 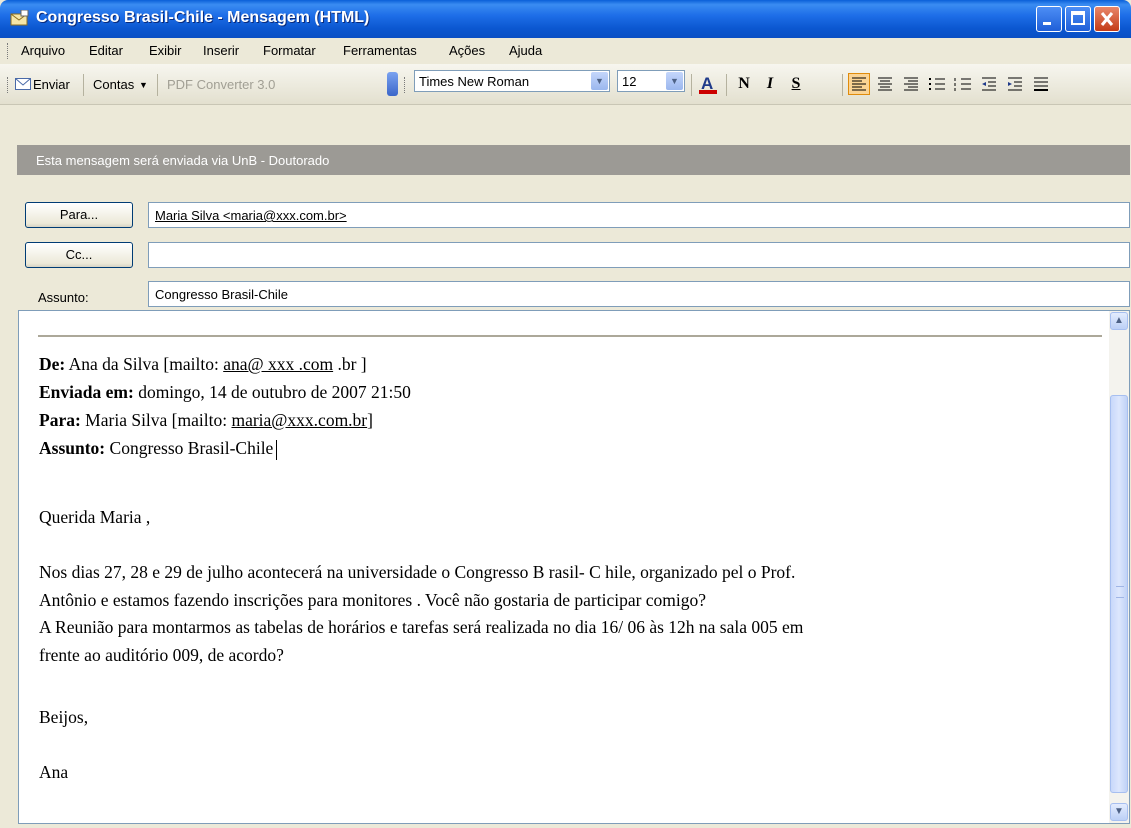 I want to click on standard-toolbar: Enviar Contas ▼ PDF Converter 3.0, so click(x=200, y=84).